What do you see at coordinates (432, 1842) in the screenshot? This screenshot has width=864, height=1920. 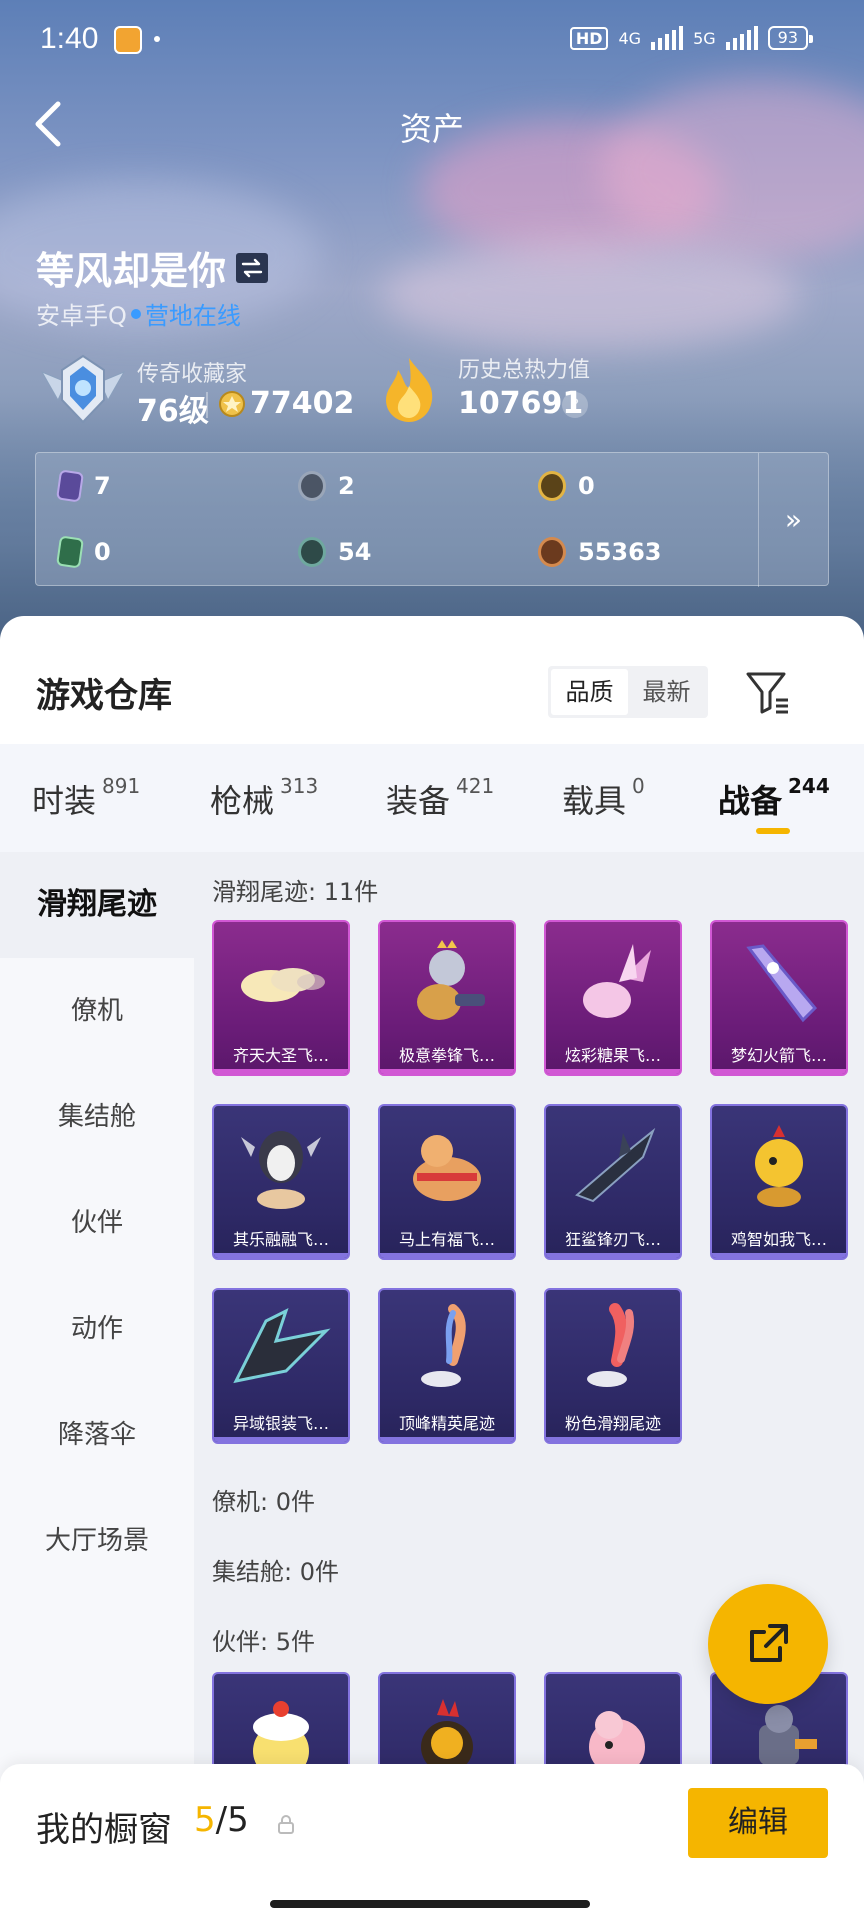 I see `showcase-bar: 我的橱窗 5/5 编辑` at bounding box center [432, 1842].